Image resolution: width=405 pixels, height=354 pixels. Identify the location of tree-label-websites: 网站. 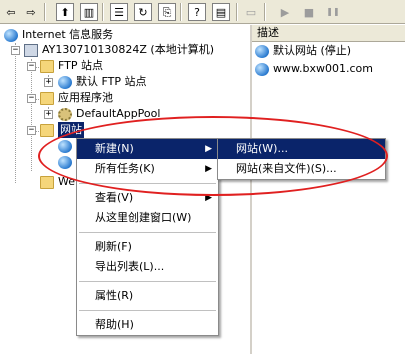
(71, 130).